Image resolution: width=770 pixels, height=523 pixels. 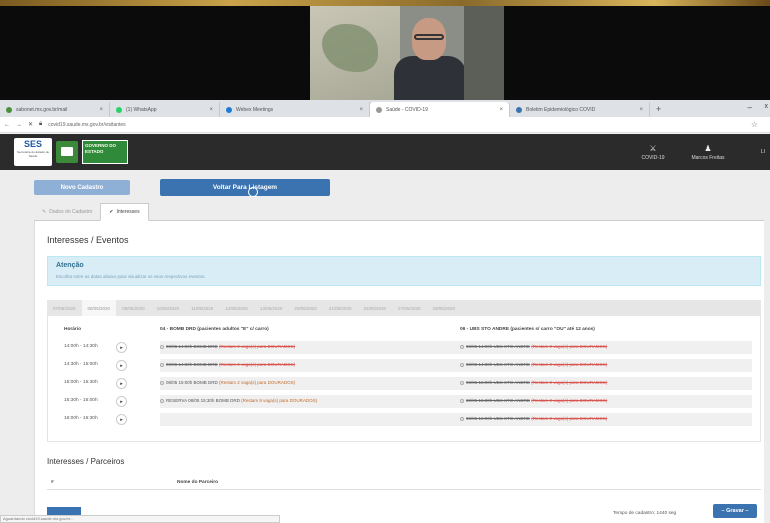 What do you see at coordinates (561, 109) in the screenshot?
I see `tab-label: Boletim Epidemiológico COVID` at bounding box center [561, 109].